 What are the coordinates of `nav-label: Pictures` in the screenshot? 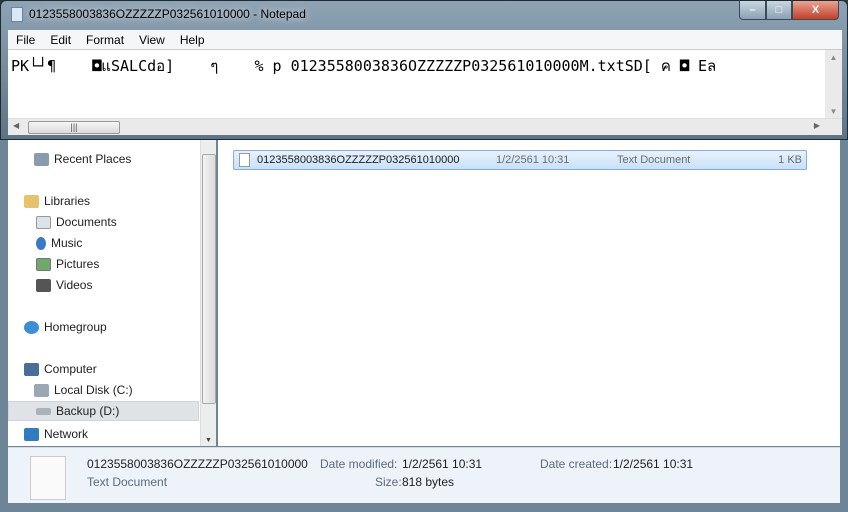 It's located at (78, 264).